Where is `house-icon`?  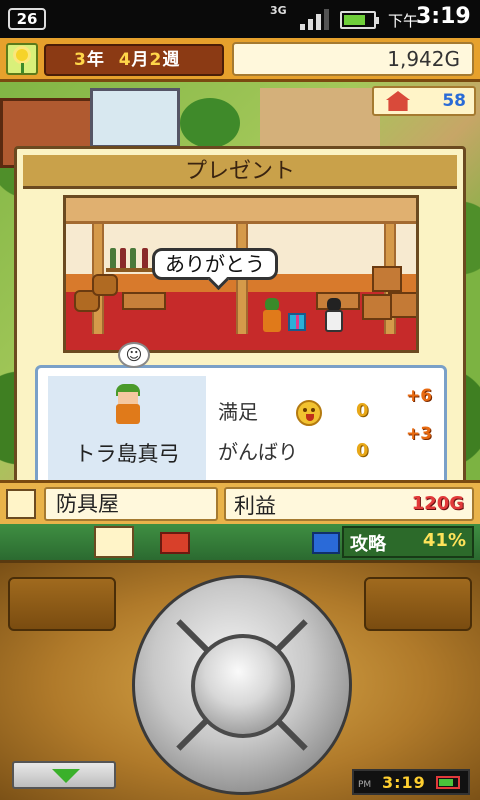
house-icon is located at coordinates (398, 101).